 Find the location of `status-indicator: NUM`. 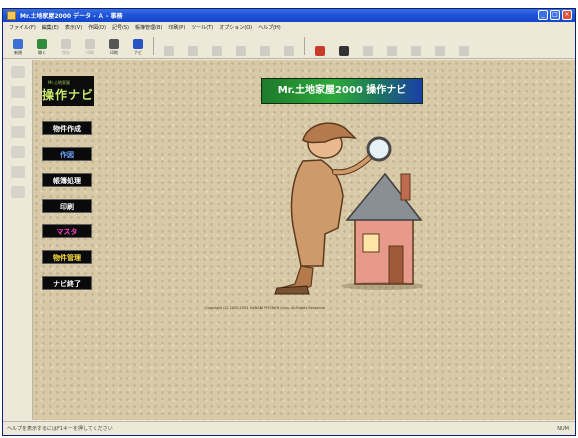

status-indicator: NUM is located at coordinates (563, 428).